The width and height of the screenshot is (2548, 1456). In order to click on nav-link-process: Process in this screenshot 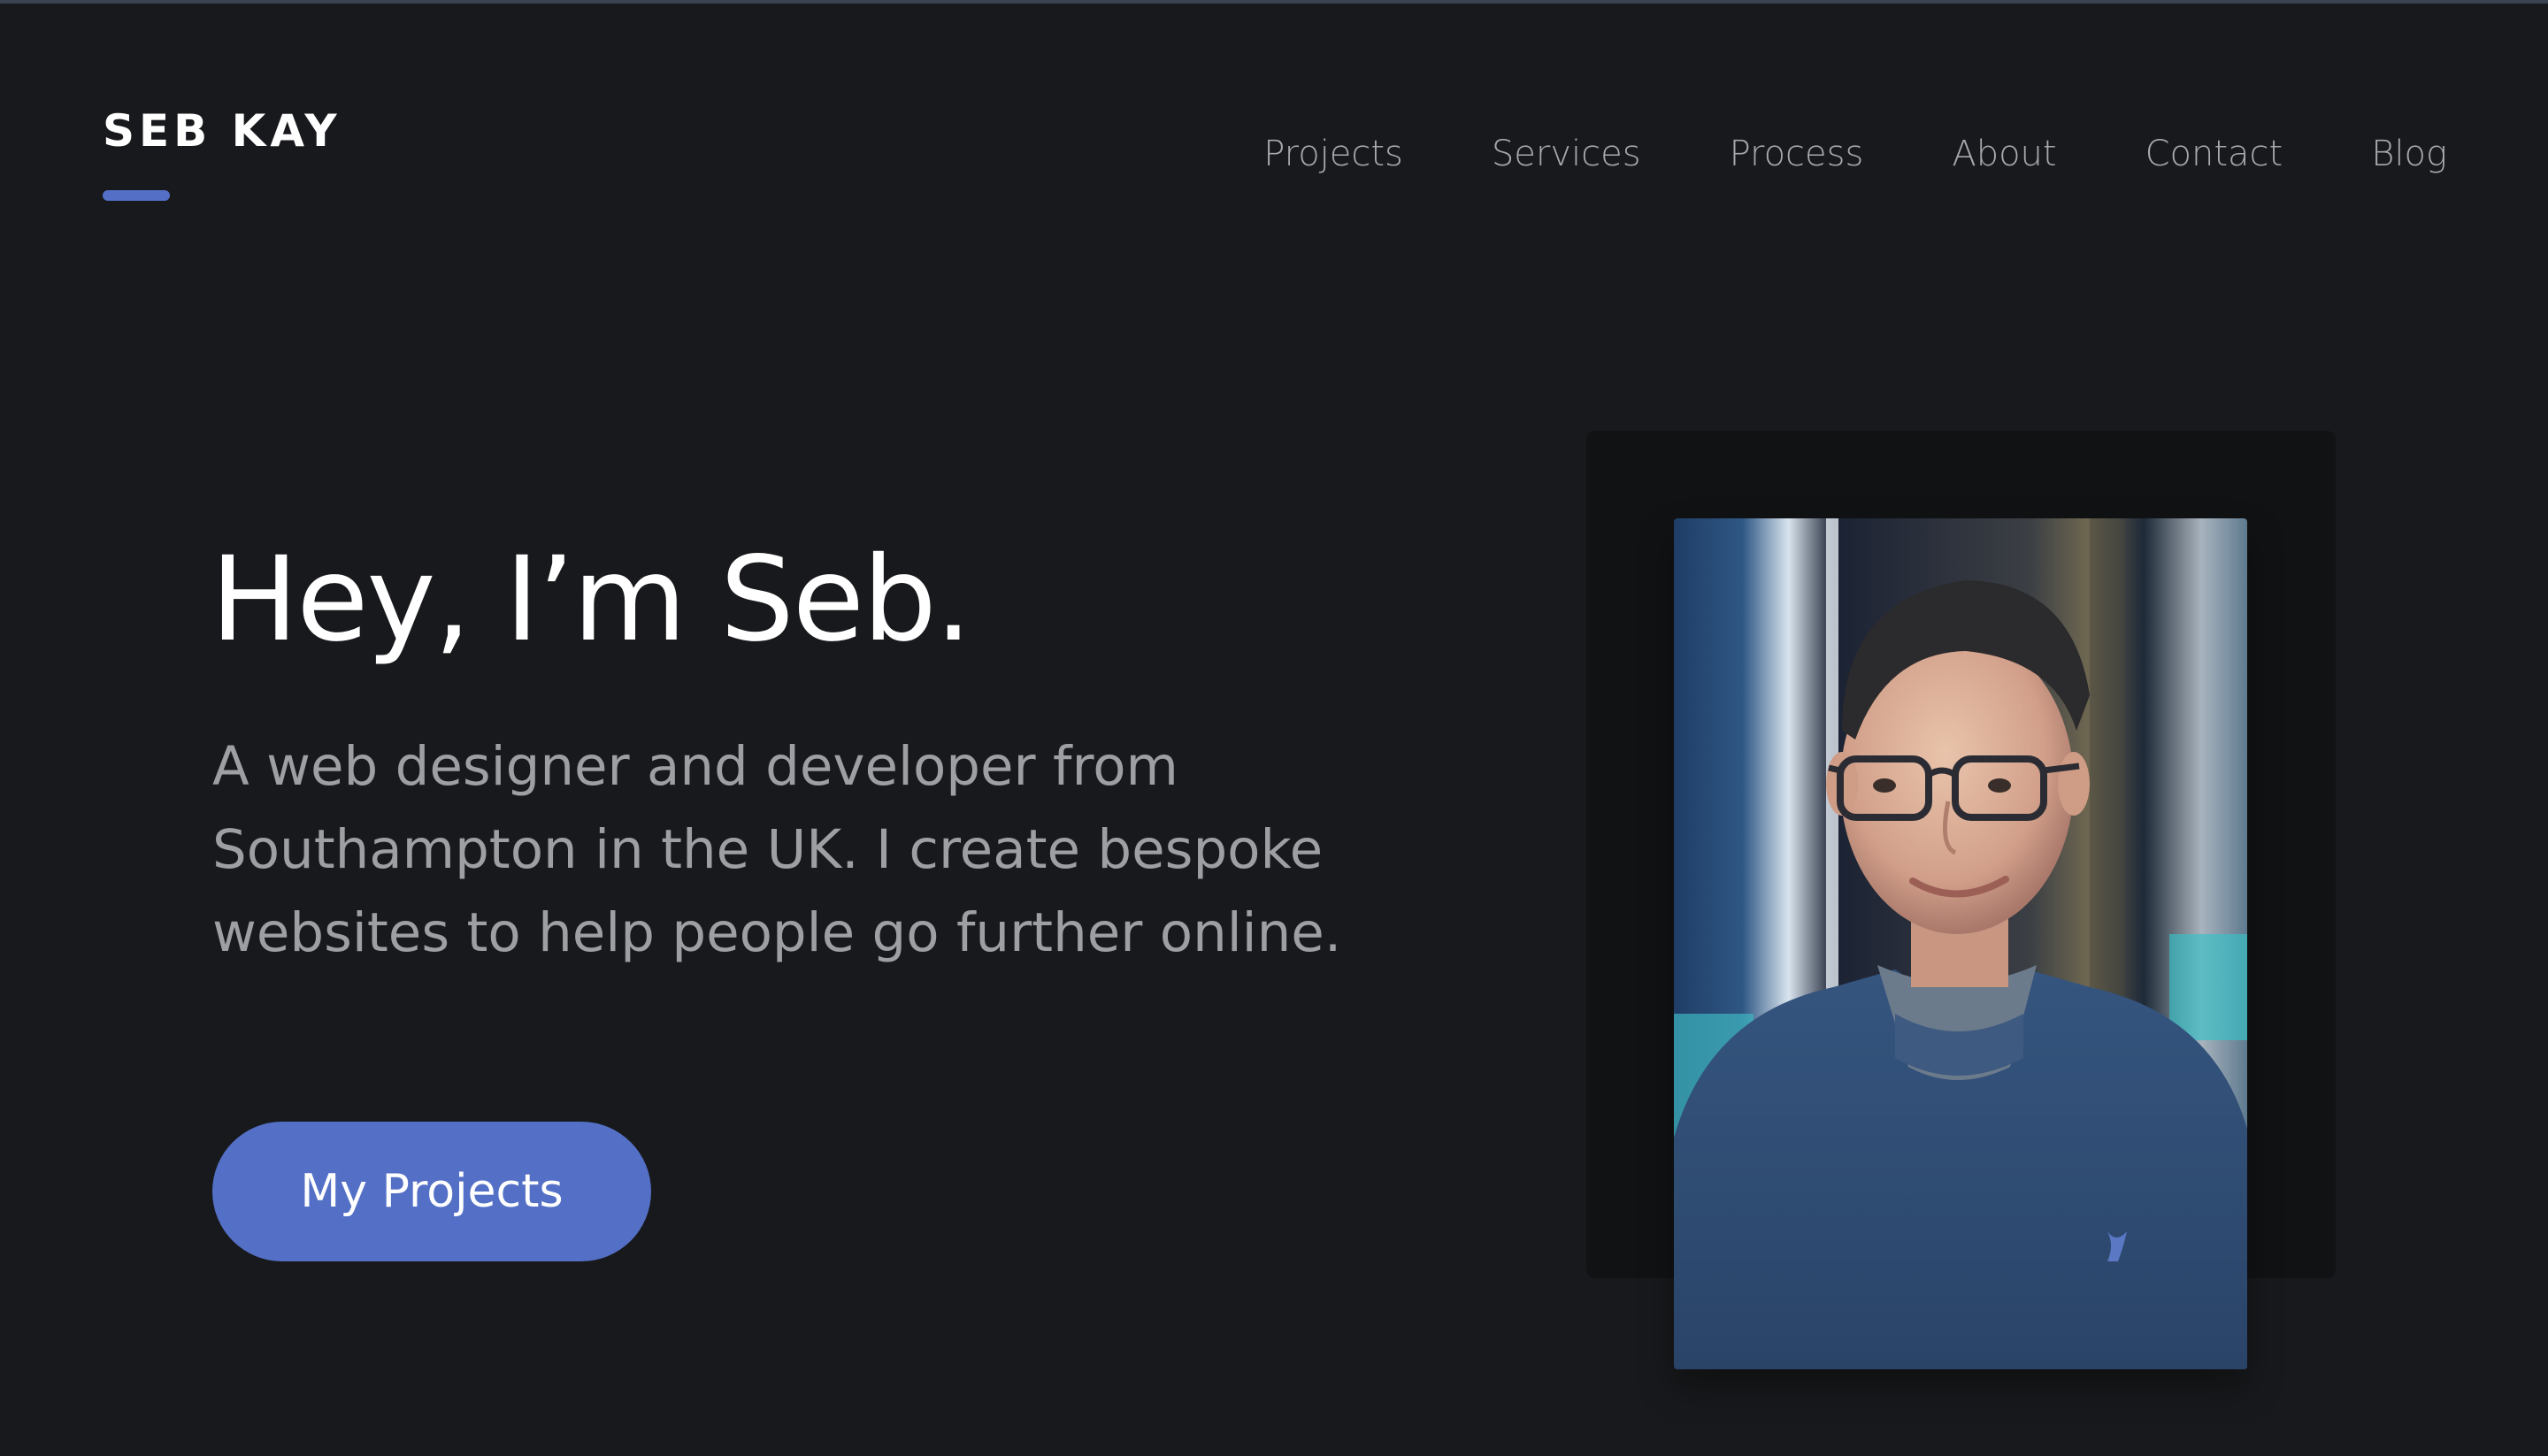, I will do `click(1797, 154)`.